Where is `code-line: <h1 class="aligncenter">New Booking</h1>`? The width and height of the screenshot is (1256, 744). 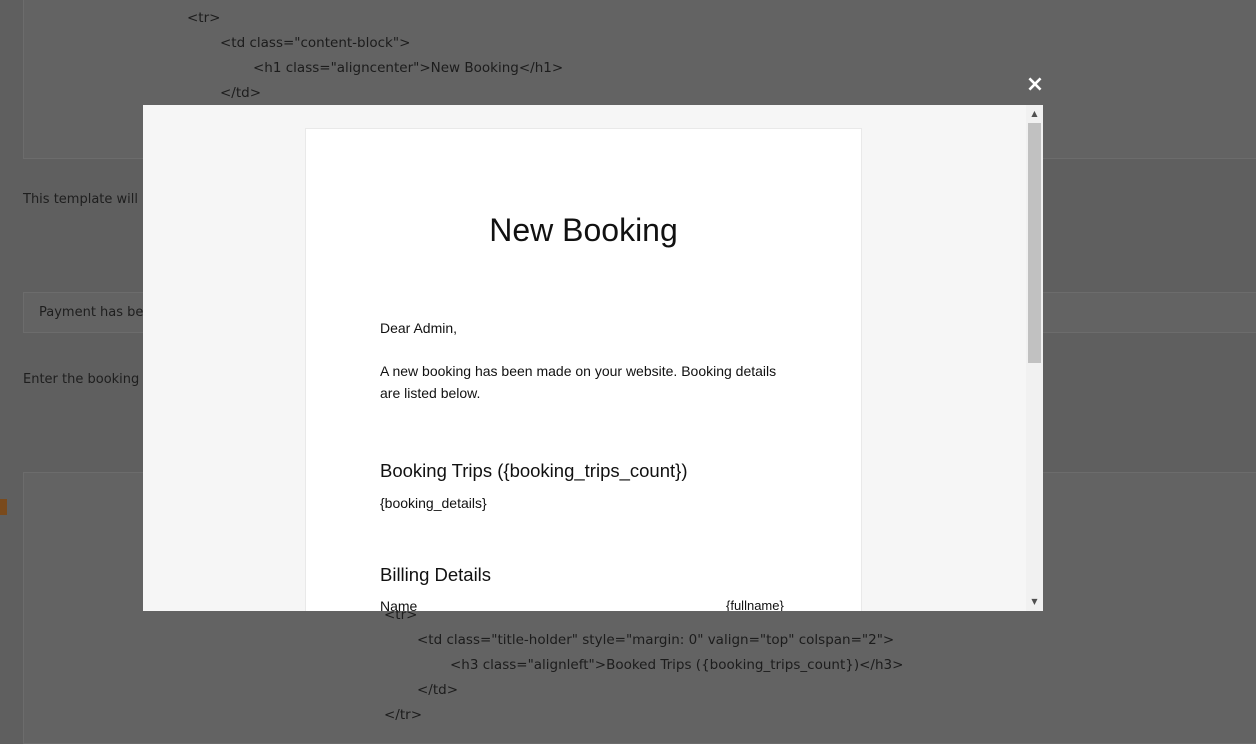
code-line: <h1 class="aligncenter">New Booking</h1> is located at coordinates (408, 68).